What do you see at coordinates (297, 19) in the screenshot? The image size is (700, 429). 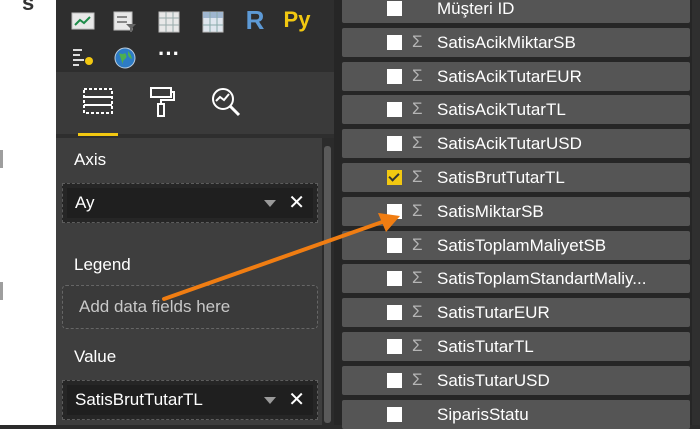 I see `python-visual-icon: Py` at bounding box center [297, 19].